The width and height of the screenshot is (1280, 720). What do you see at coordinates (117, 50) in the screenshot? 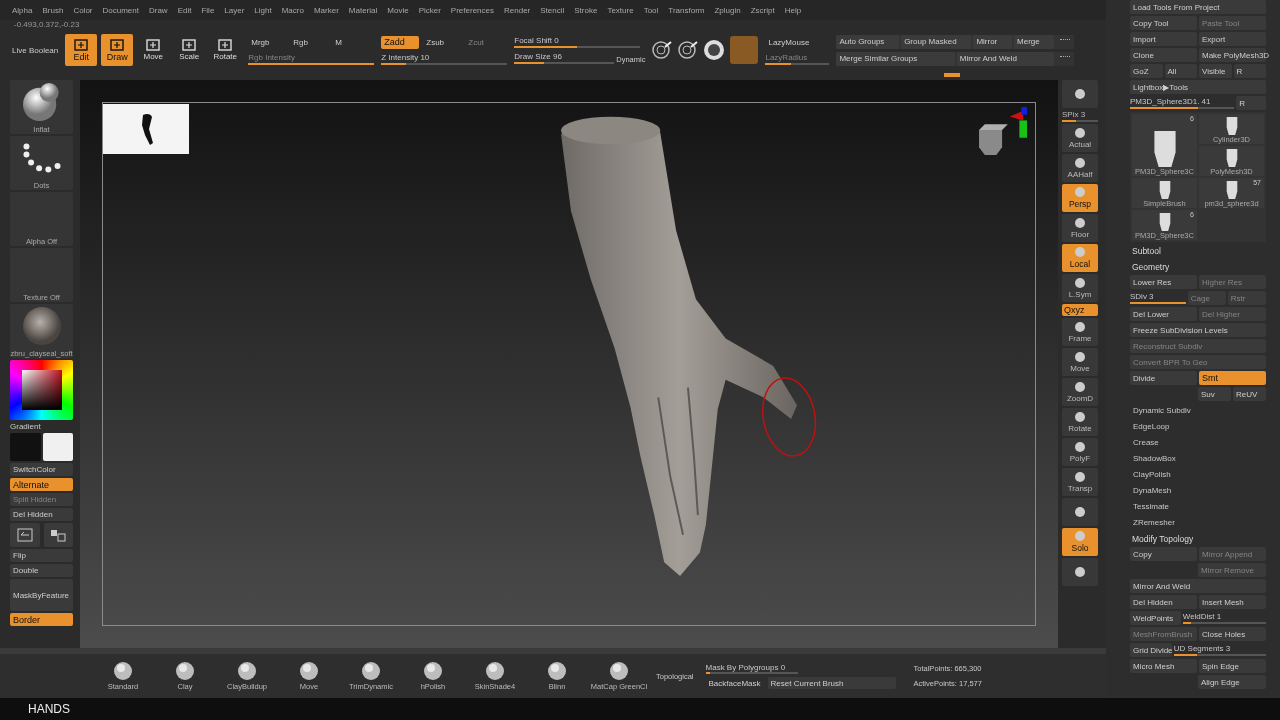
I see `mode-button: Draw` at bounding box center [117, 50].